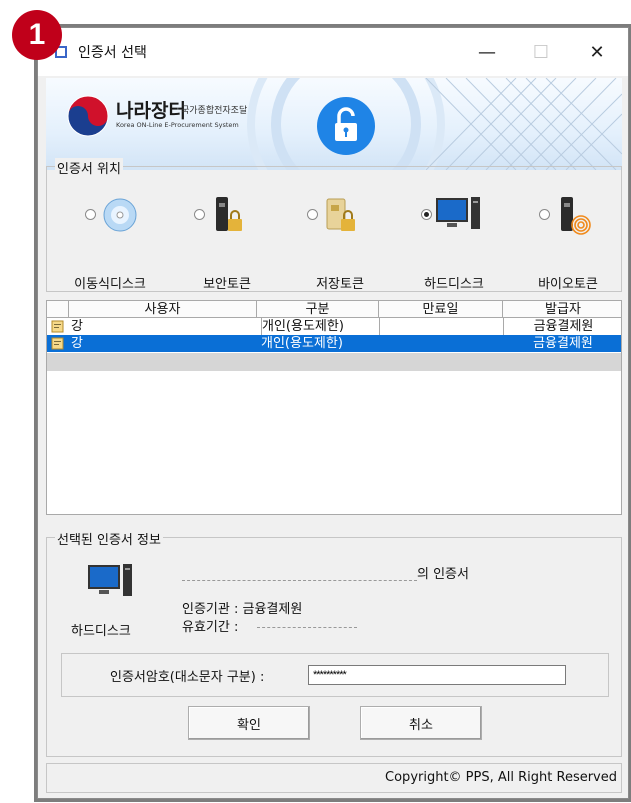 The image size is (631, 803). I want to click on column-header-icon, so click(58, 309).